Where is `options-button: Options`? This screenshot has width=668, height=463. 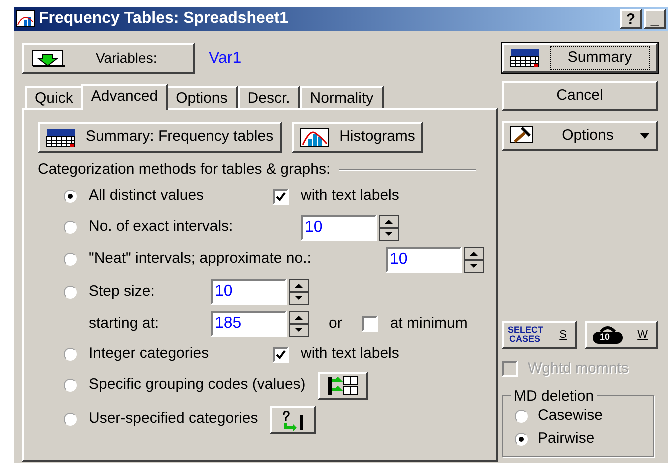 options-button: Options is located at coordinates (580, 136).